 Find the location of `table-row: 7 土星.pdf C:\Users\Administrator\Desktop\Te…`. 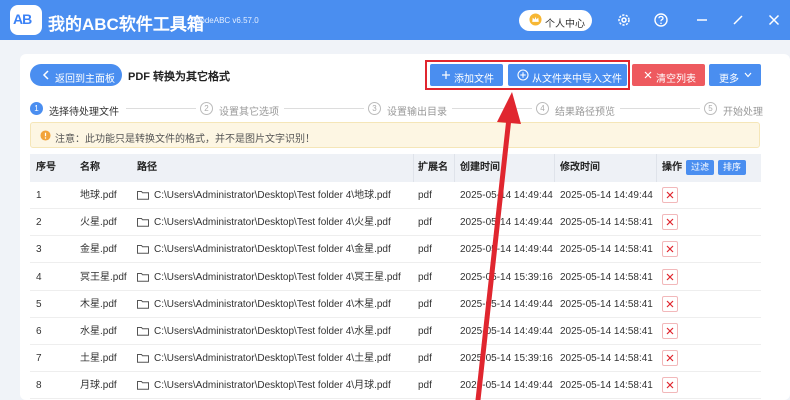

table-row: 7 土星.pdf C:\Users\Administrator\Desktop\Te… is located at coordinates (395, 359).